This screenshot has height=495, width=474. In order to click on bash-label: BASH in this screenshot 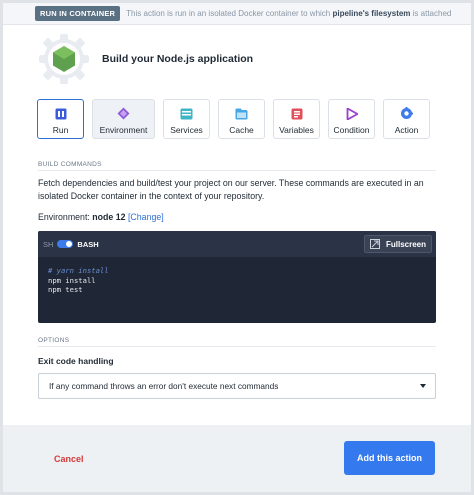, I will do `click(88, 244)`.